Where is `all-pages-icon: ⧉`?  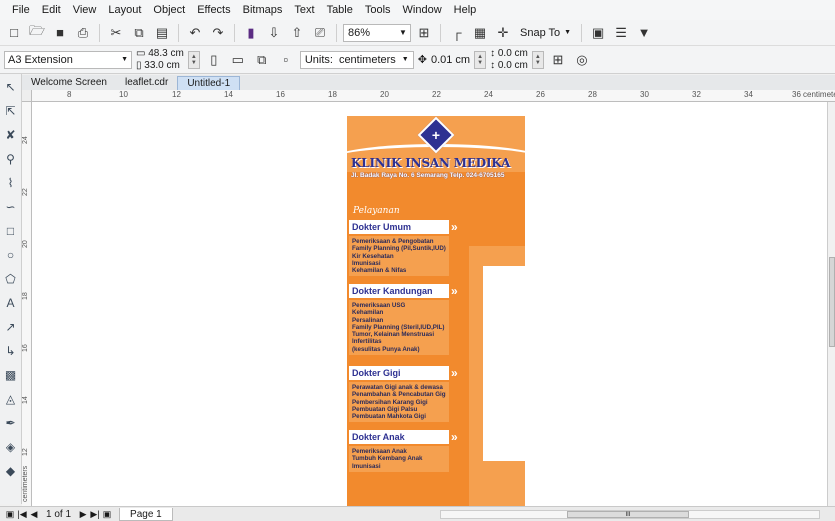 all-pages-icon: ⧉ is located at coordinates (262, 60).